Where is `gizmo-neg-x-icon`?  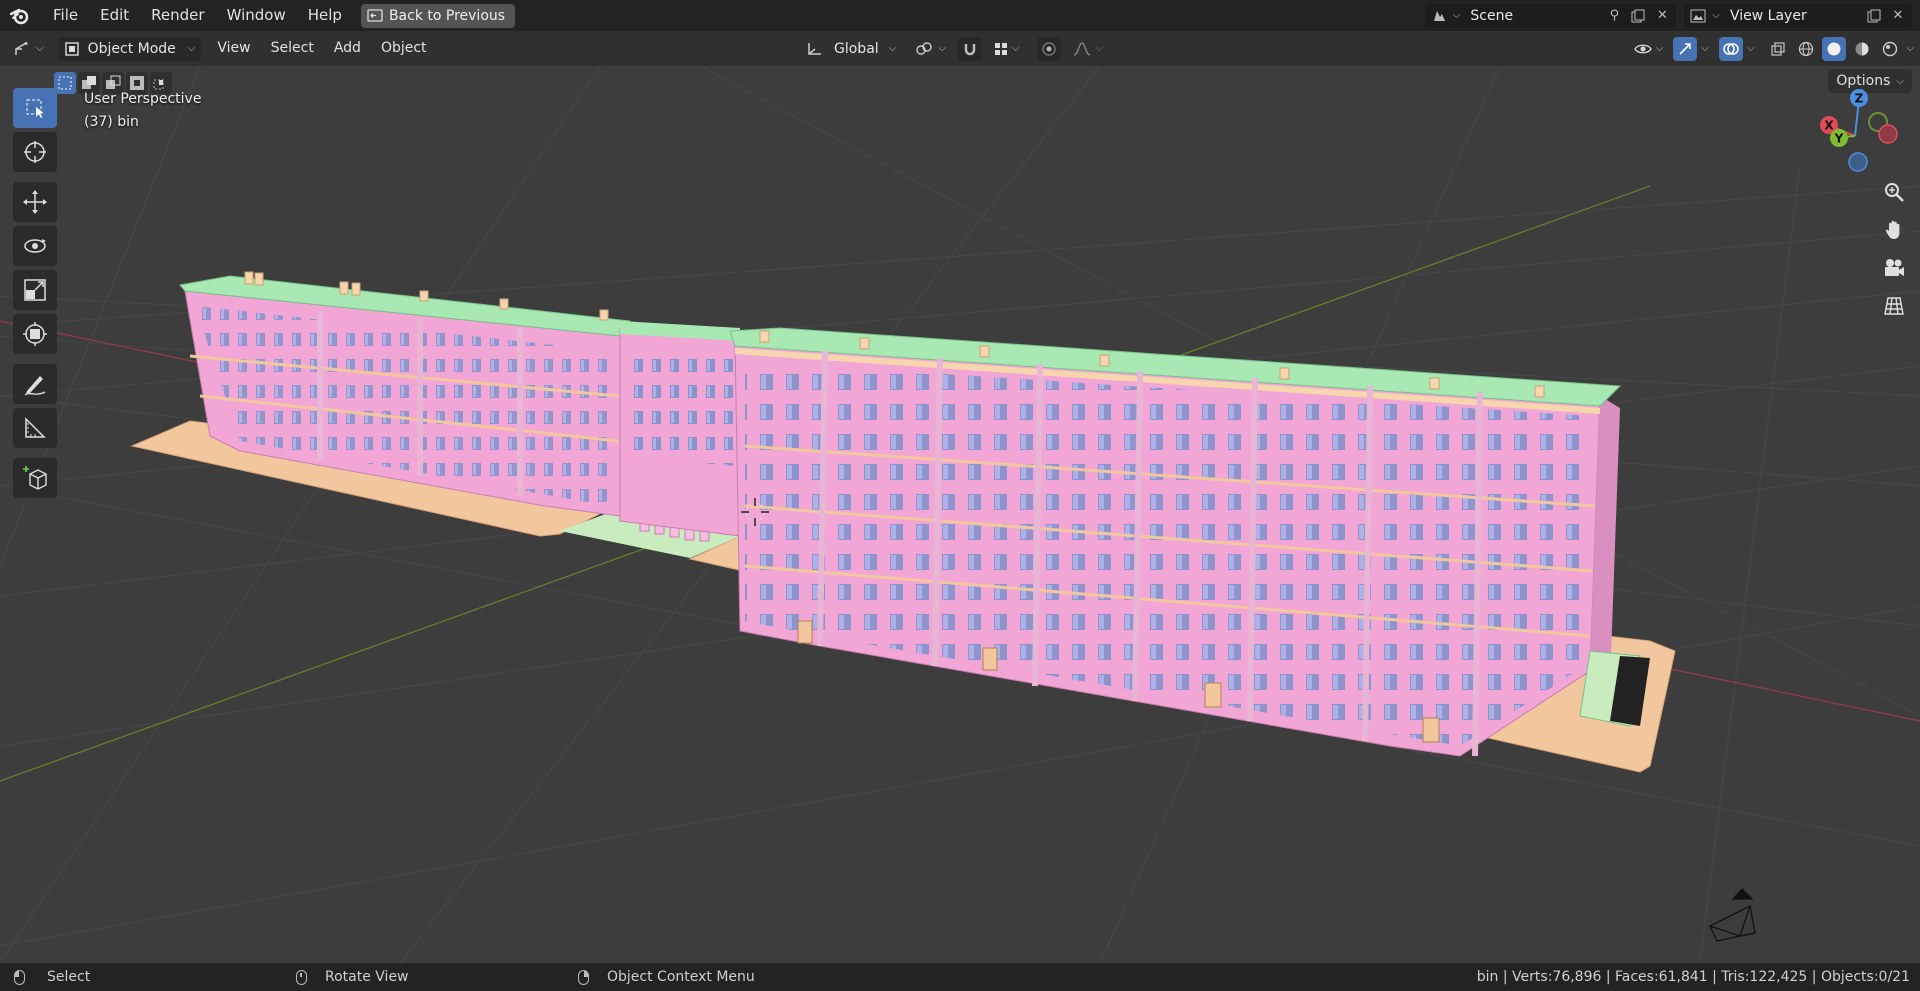 gizmo-neg-x-icon is located at coordinates (1888, 134).